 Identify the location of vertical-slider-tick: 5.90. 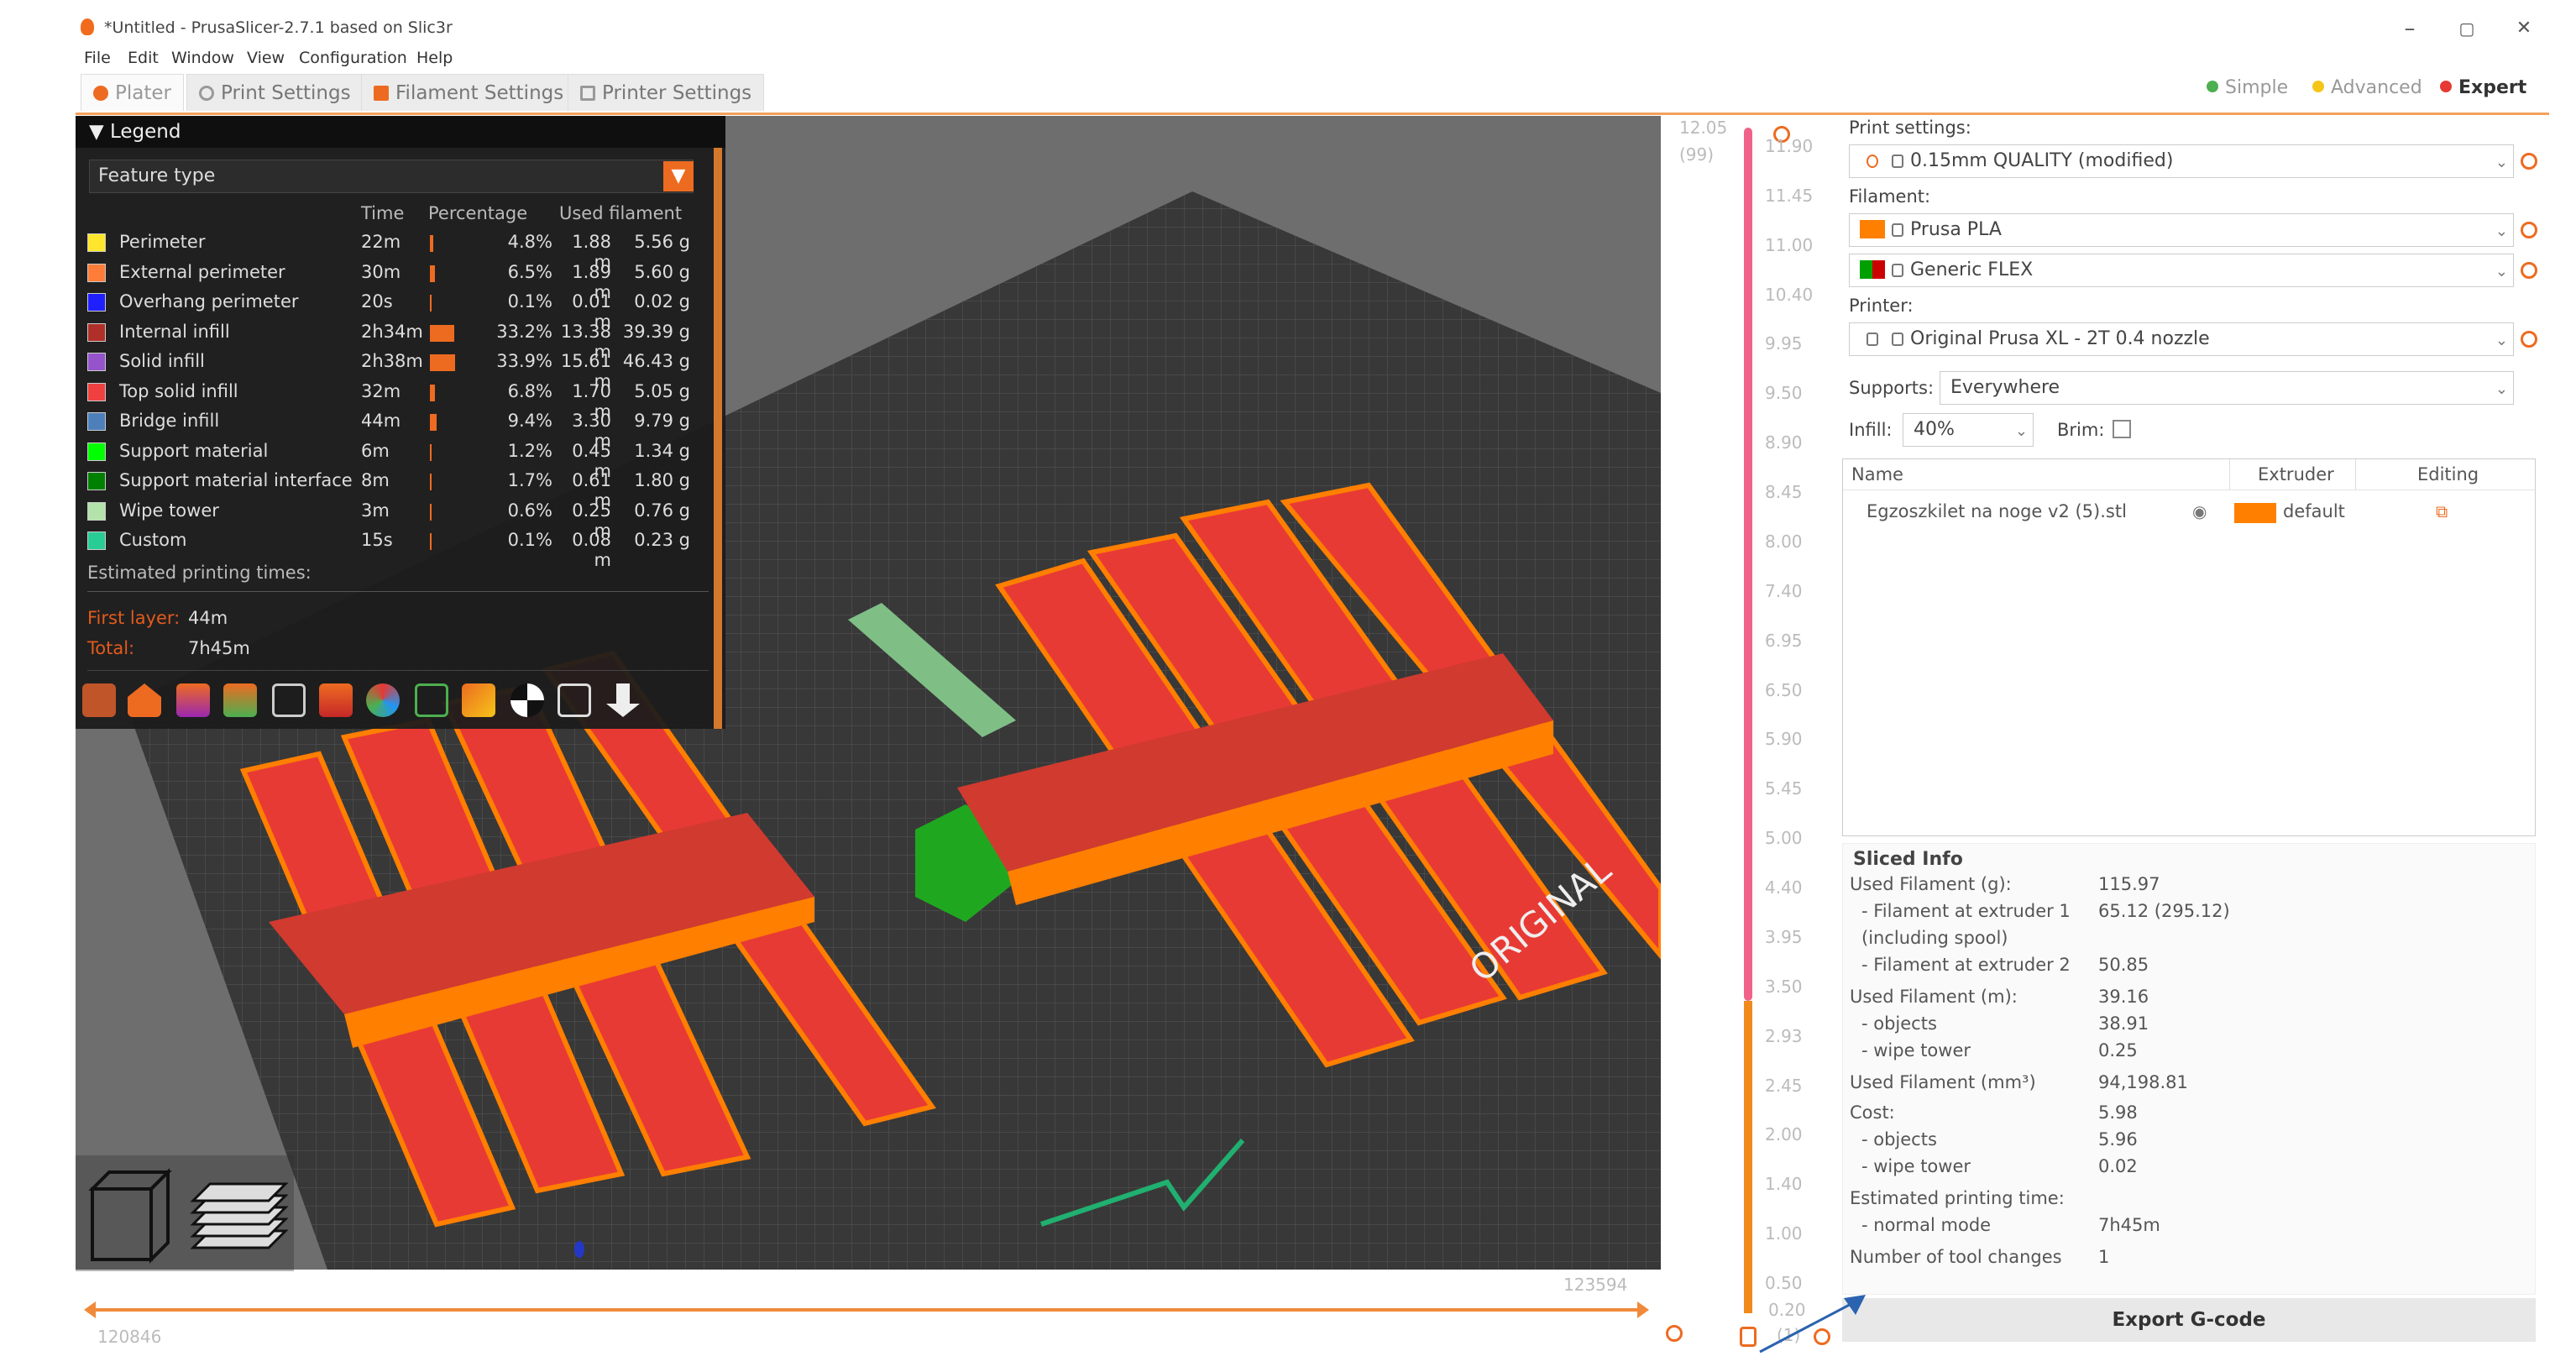
(1784, 739).